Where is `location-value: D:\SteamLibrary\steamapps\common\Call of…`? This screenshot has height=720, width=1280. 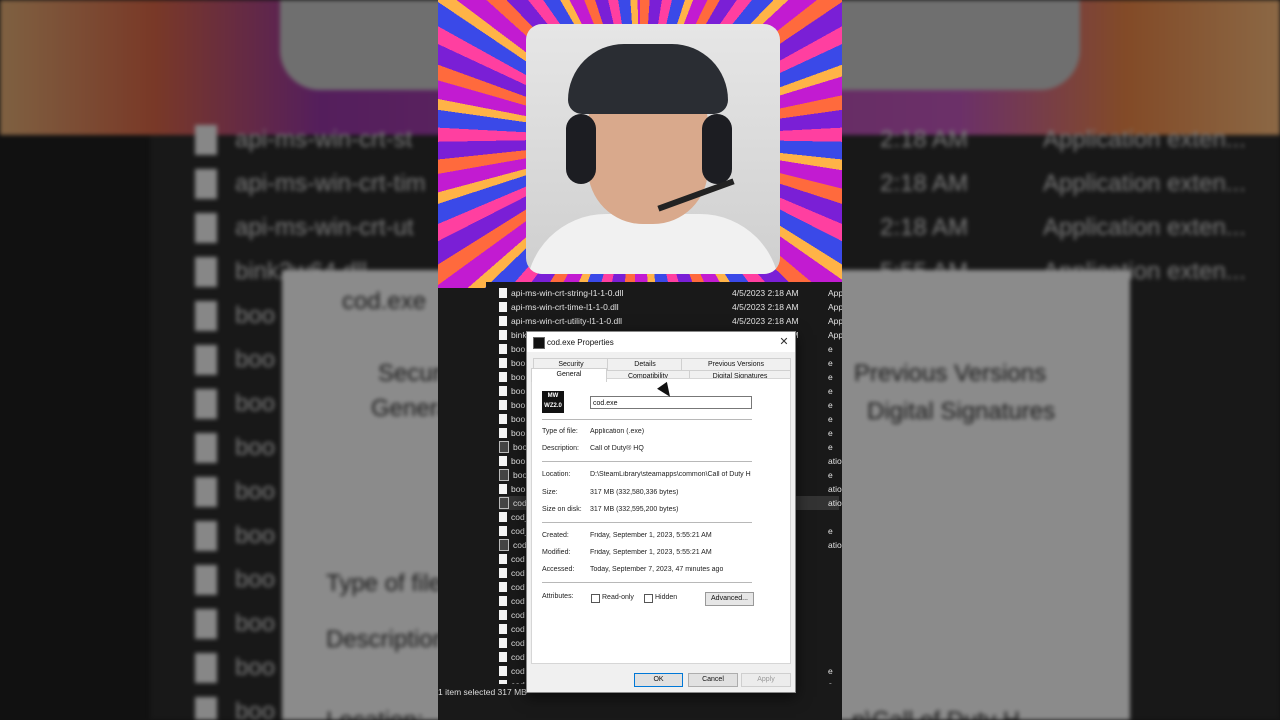
location-value: D:\SteamLibrary\steamapps\common\Call of… is located at coordinates (670, 474).